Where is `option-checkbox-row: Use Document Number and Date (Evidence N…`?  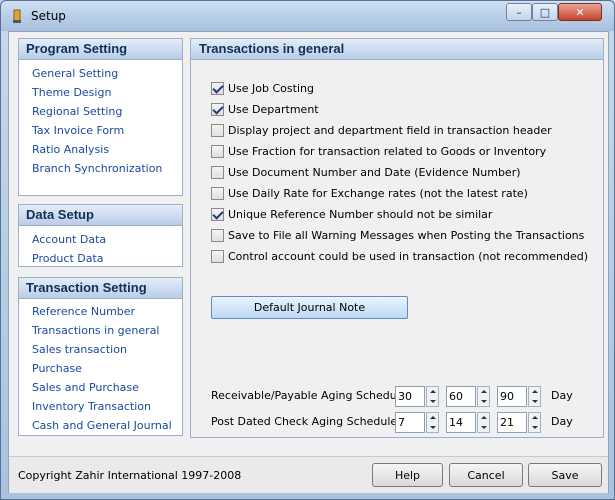
option-checkbox-row: Use Document Number and Date (Evidence N… is located at coordinates (366, 172).